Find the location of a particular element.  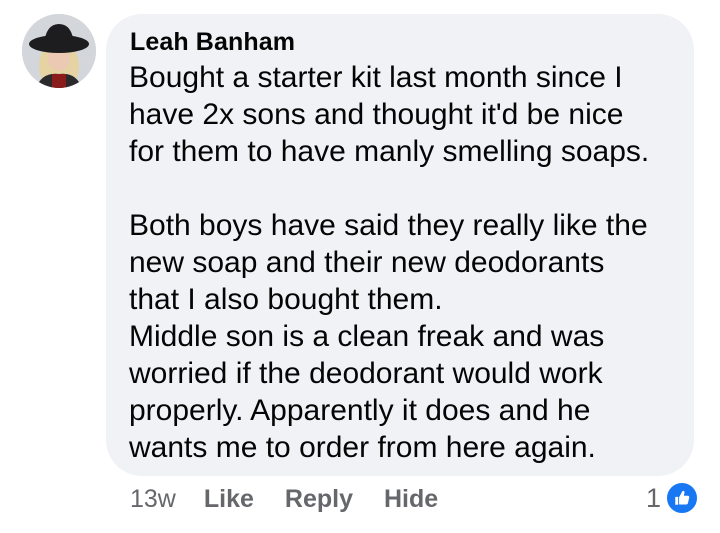

hide-button: Hide is located at coordinates (411, 499).